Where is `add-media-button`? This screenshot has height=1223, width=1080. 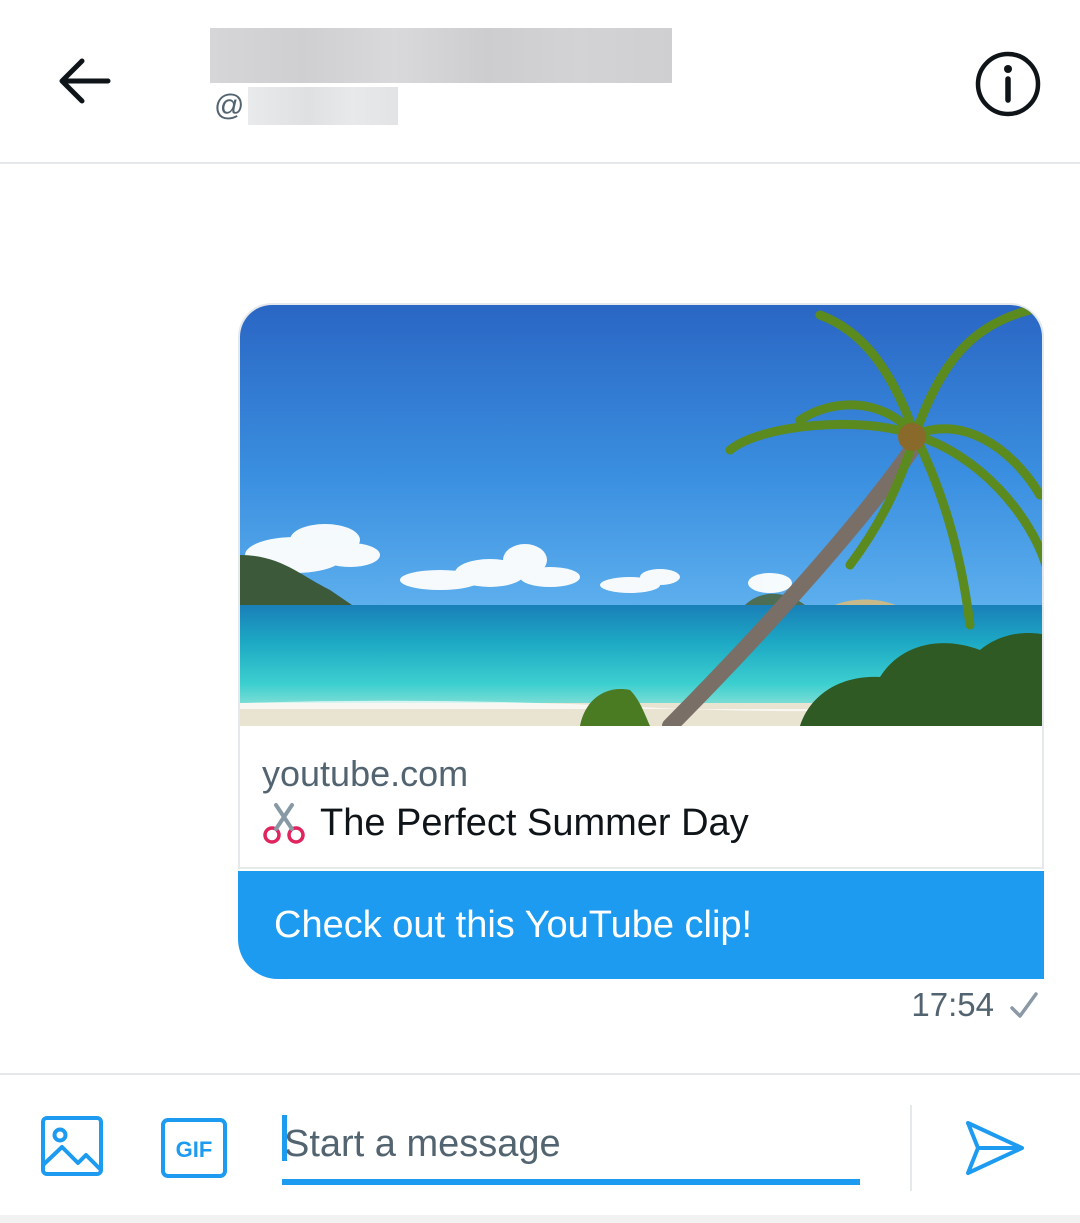
add-media-button is located at coordinates (75, 1147).